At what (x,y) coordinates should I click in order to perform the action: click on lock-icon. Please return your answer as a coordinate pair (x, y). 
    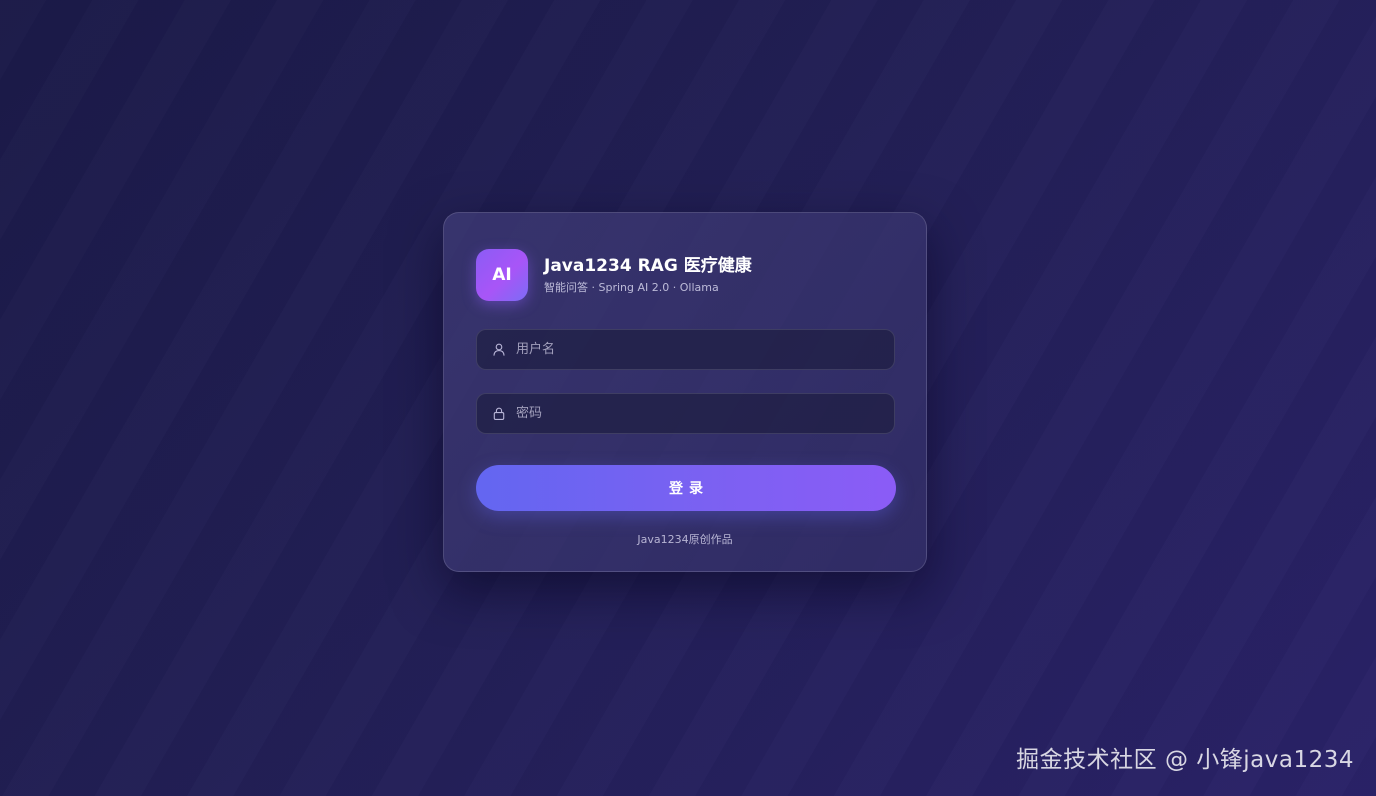
    Looking at the image, I should click on (499, 414).